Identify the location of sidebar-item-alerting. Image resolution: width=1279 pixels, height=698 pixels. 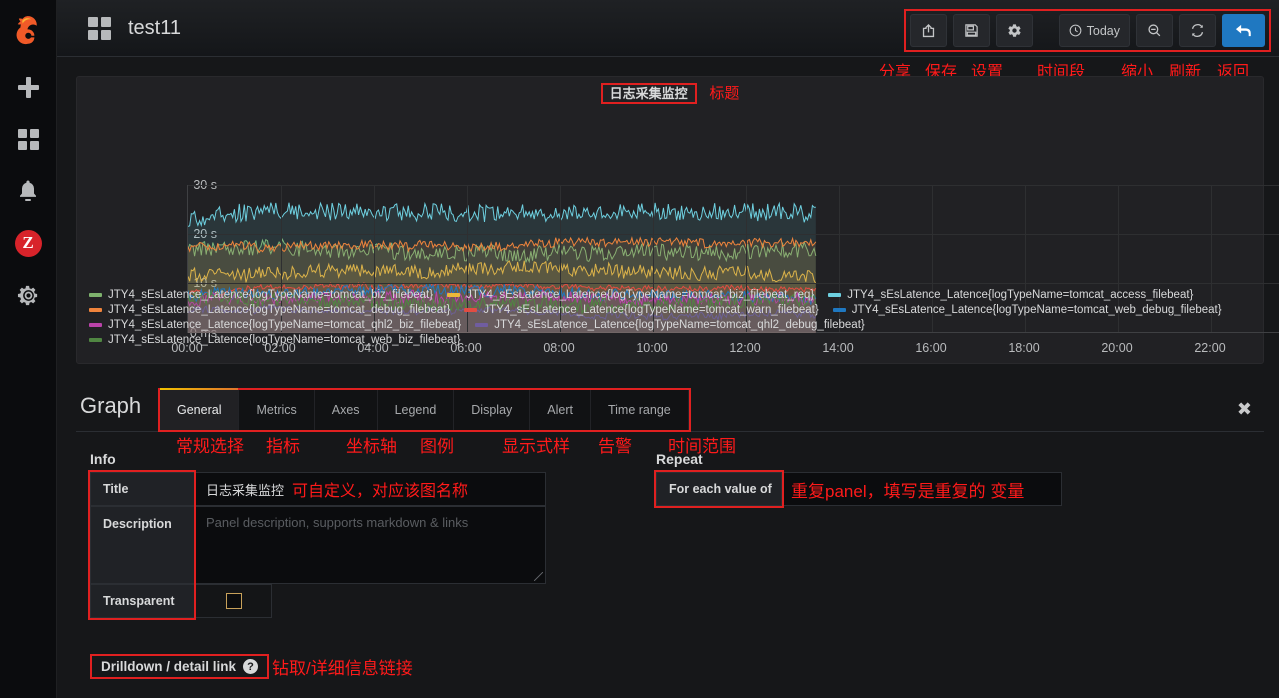
(28, 191).